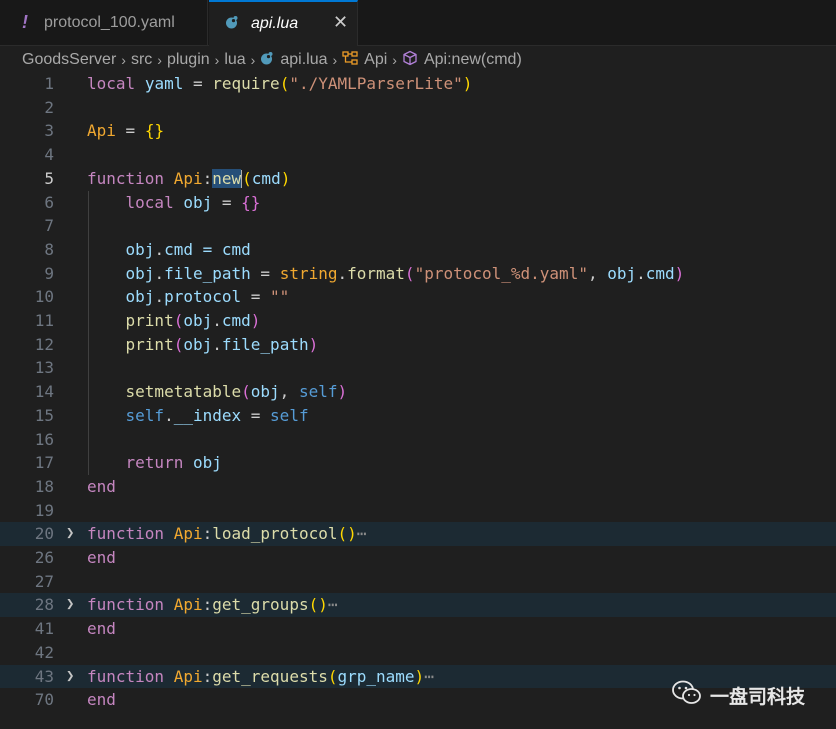 This screenshot has width=836, height=729. Describe the element at coordinates (193, 202) in the screenshot. I see `code-text: local obj = {}` at that location.